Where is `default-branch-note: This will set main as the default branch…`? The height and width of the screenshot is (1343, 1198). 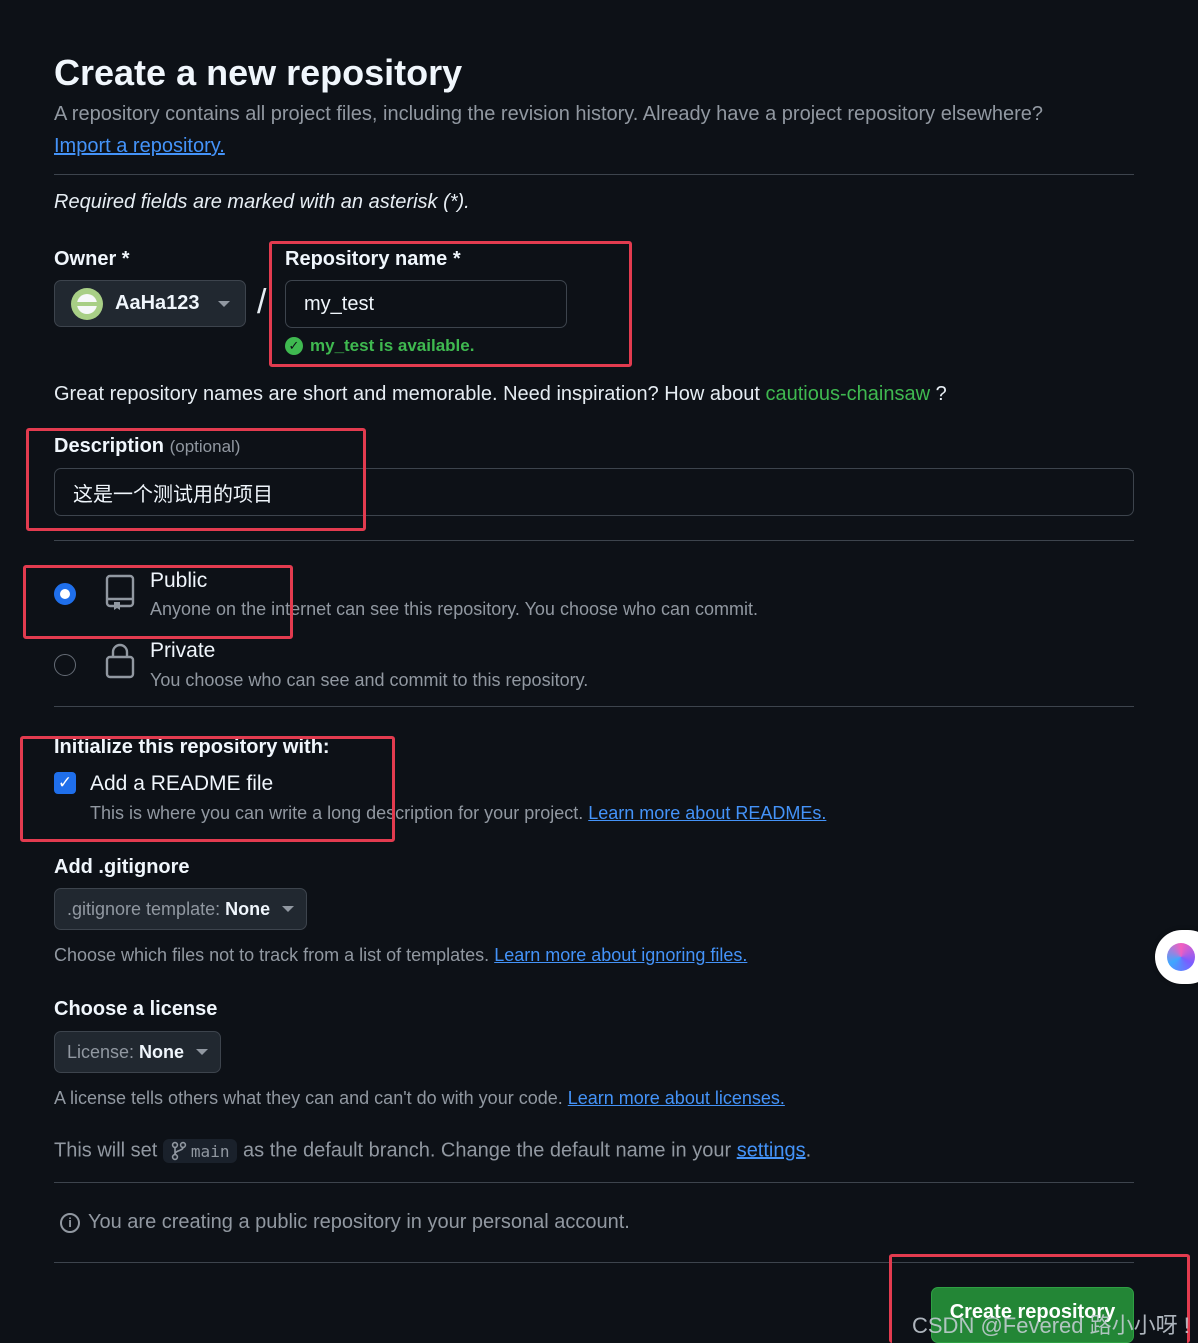 default-branch-note: This will set main as the default branch… is located at coordinates (432, 1151).